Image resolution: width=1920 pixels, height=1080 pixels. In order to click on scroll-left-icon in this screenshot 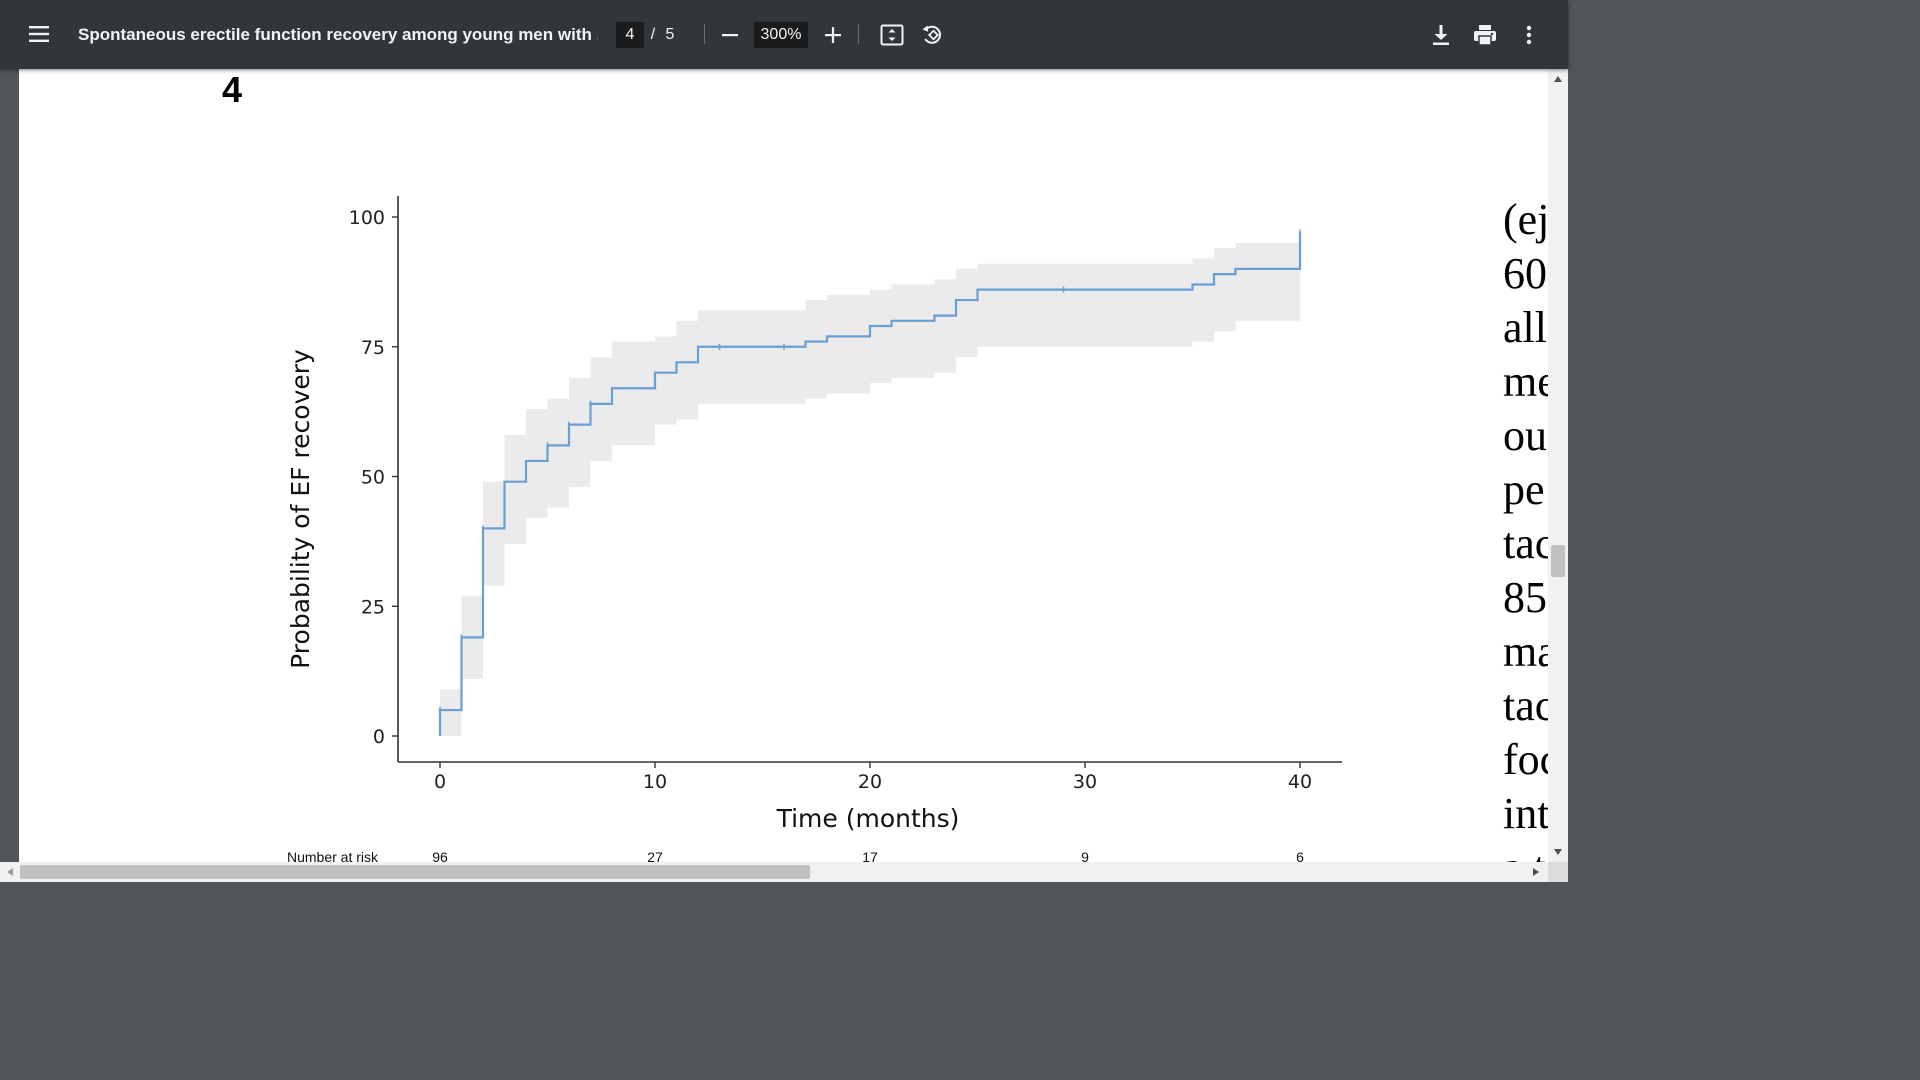, I will do `click(10, 872)`.